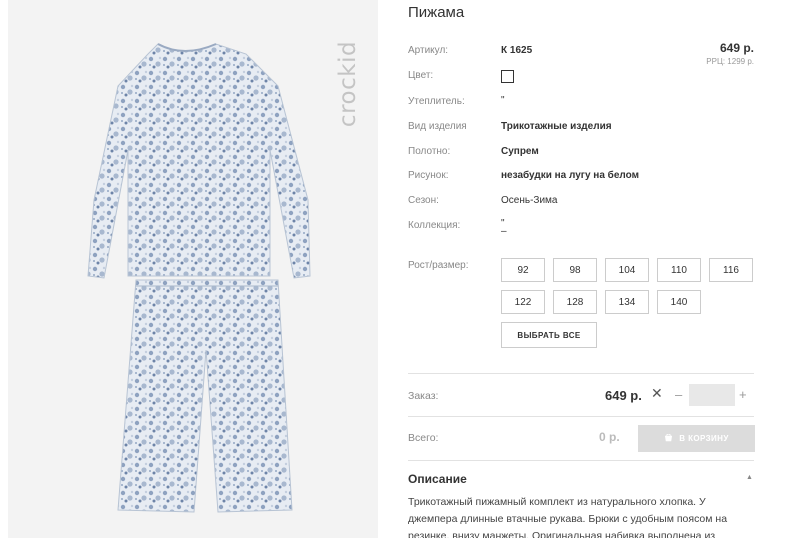 The image size is (800, 538). Describe the element at coordinates (503, 100) in the screenshot. I see `insulation-value: "` at that location.